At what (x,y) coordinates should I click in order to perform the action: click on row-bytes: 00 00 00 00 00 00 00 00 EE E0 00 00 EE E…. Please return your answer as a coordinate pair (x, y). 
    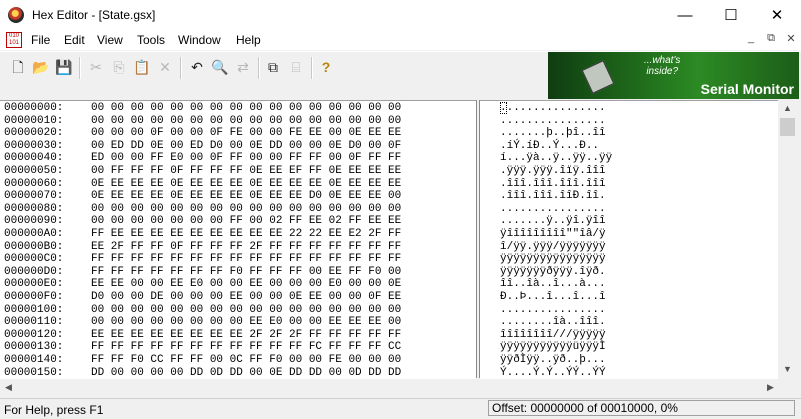
    Looking at the image, I should click on (246, 322).